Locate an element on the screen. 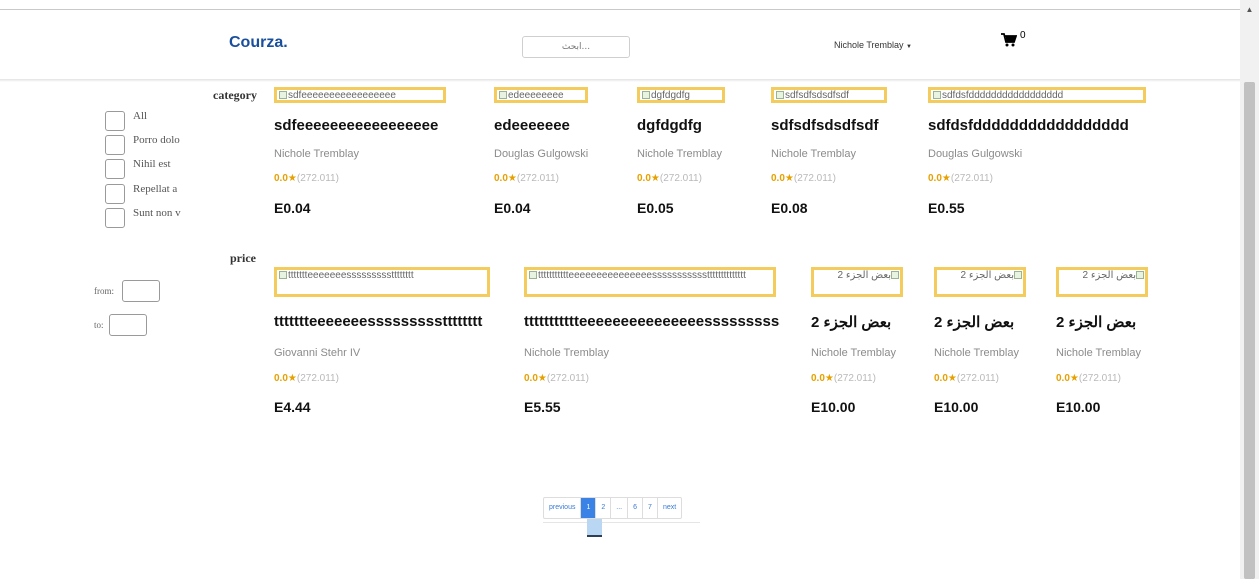 This screenshot has width=1259, height=579. product-author: Giovanni Stehr IV is located at coordinates (317, 353).